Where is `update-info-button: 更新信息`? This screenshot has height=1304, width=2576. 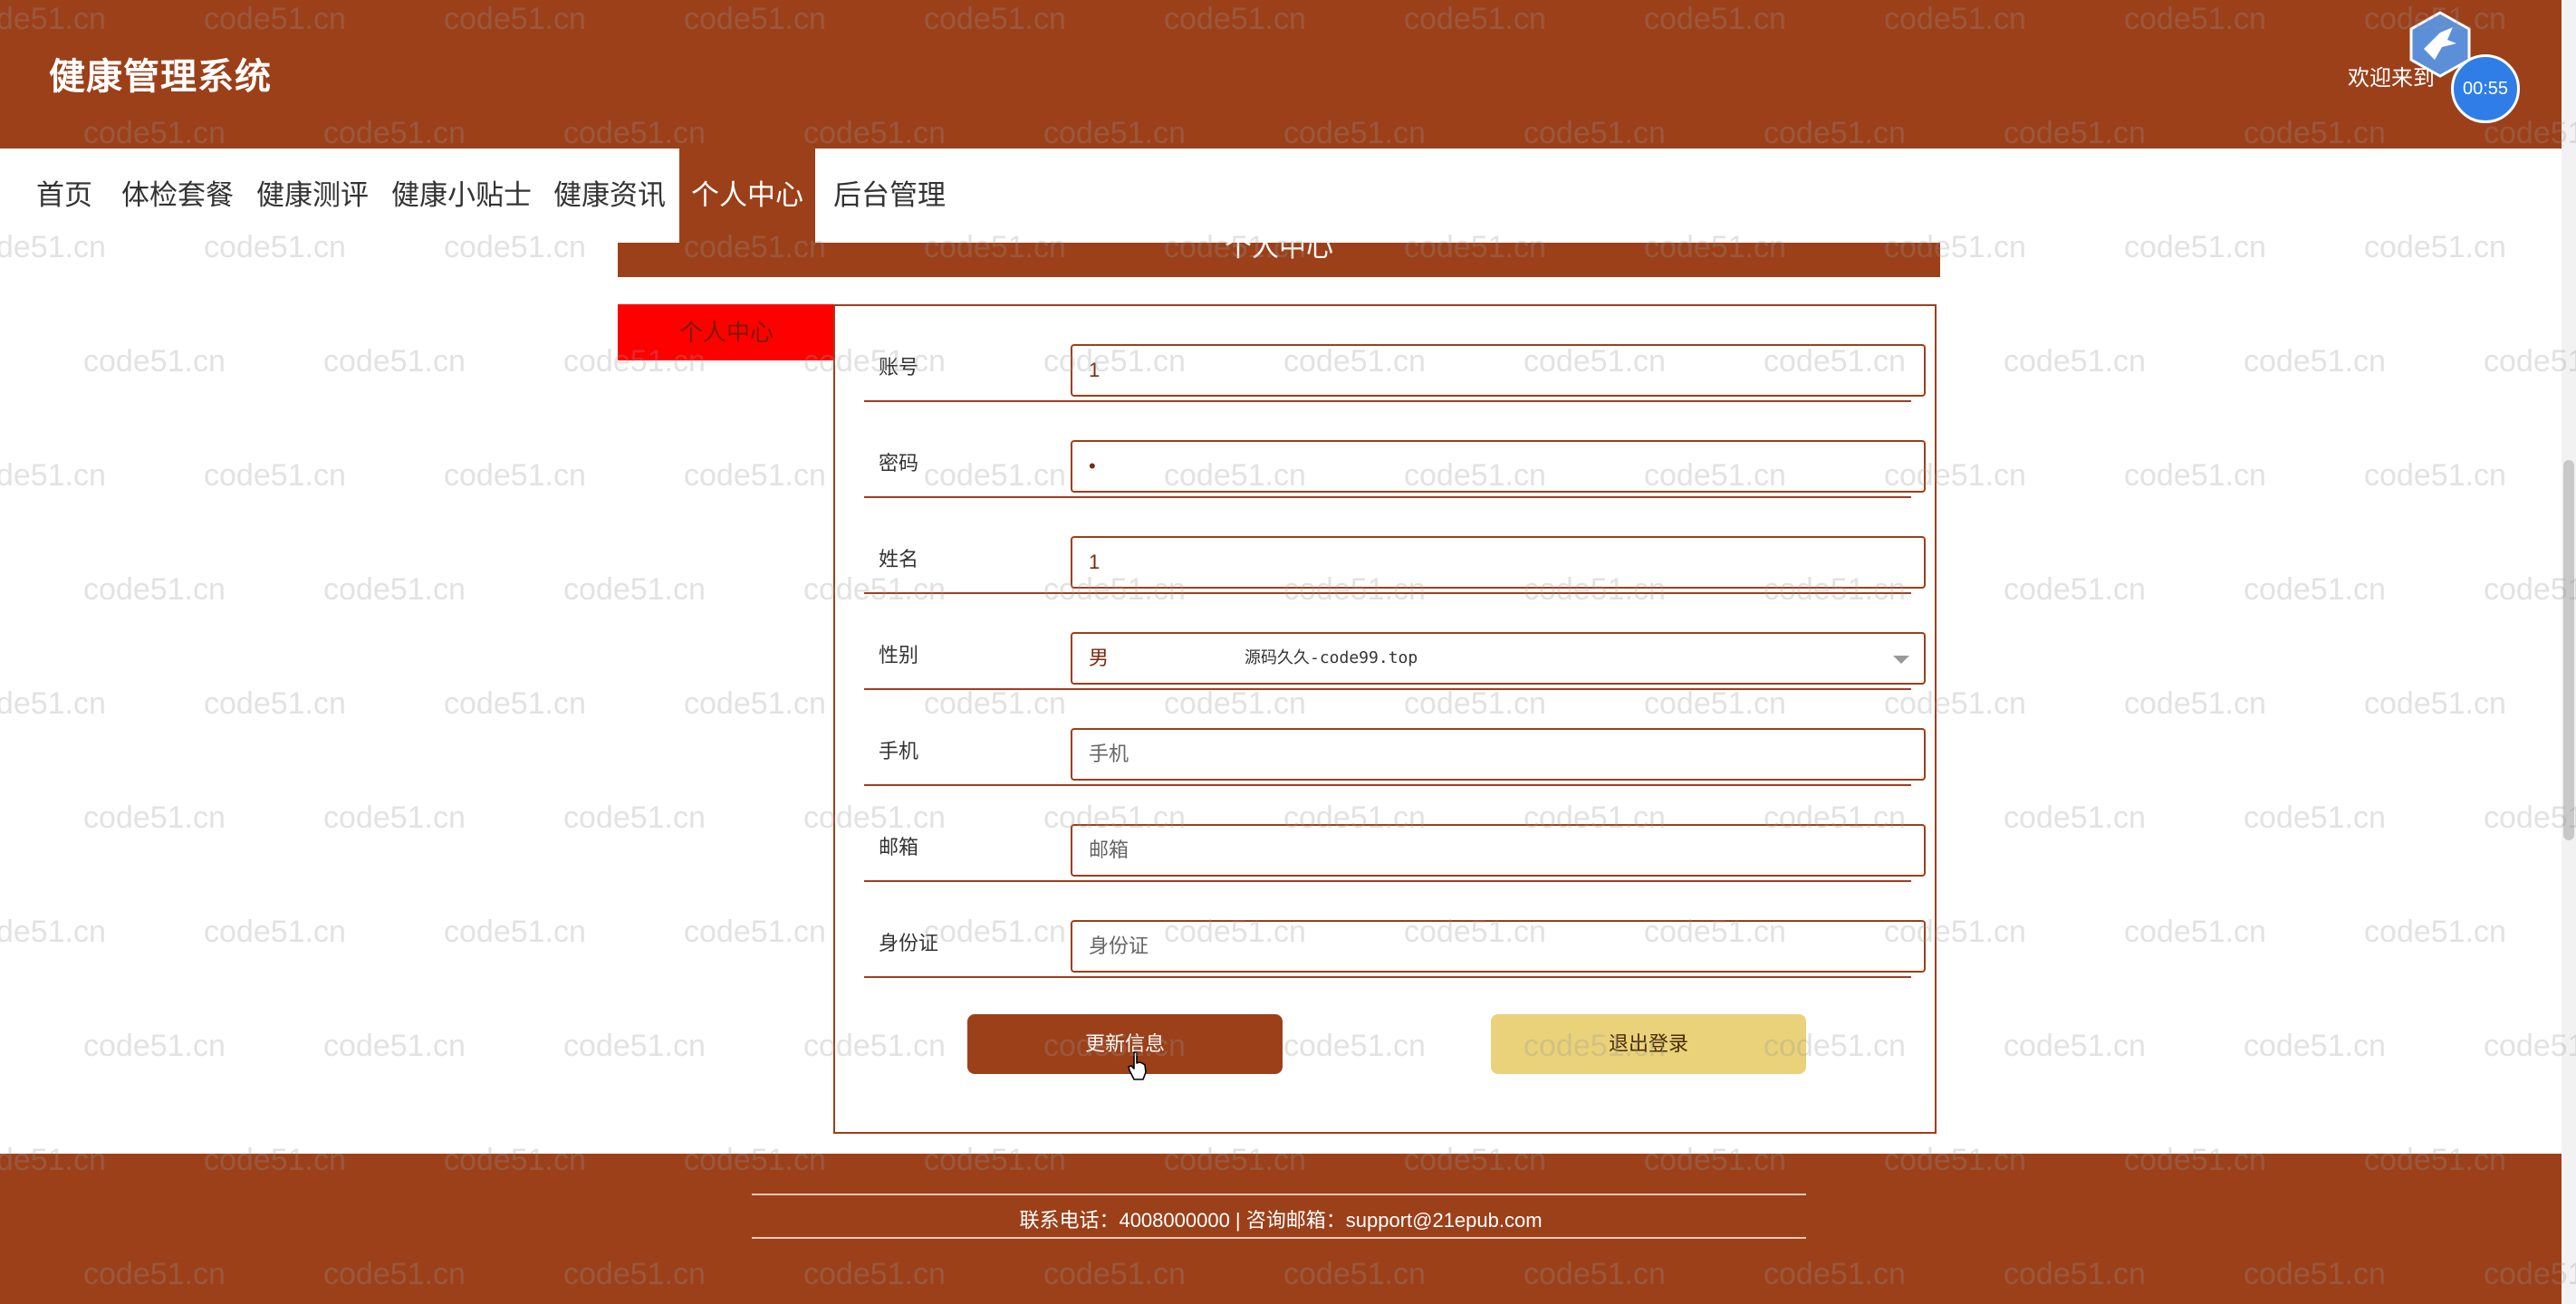 update-info-button: 更新信息 is located at coordinates (1125, 1044).